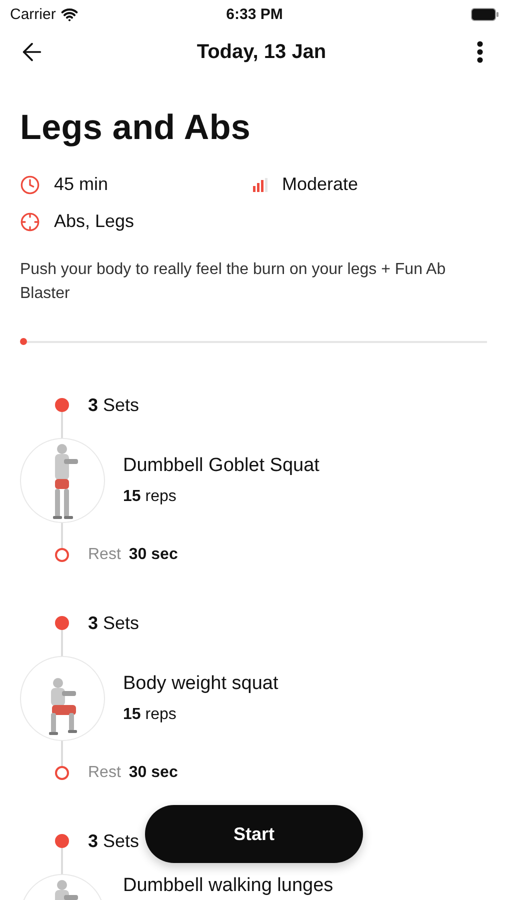 This screenshot has width=507, height=900. I want to click on workout-description: Push your body to really feel the burn on your legs + Fun Ab Blaster, so click(233, 282).